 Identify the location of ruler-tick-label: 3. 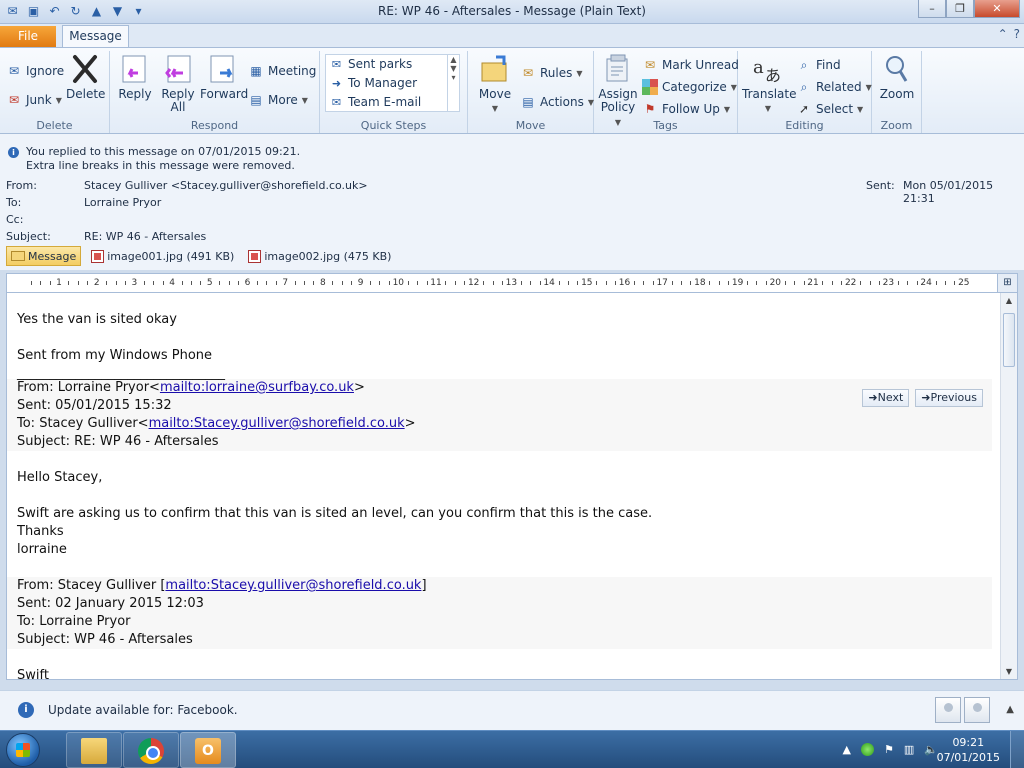
(134, 283).